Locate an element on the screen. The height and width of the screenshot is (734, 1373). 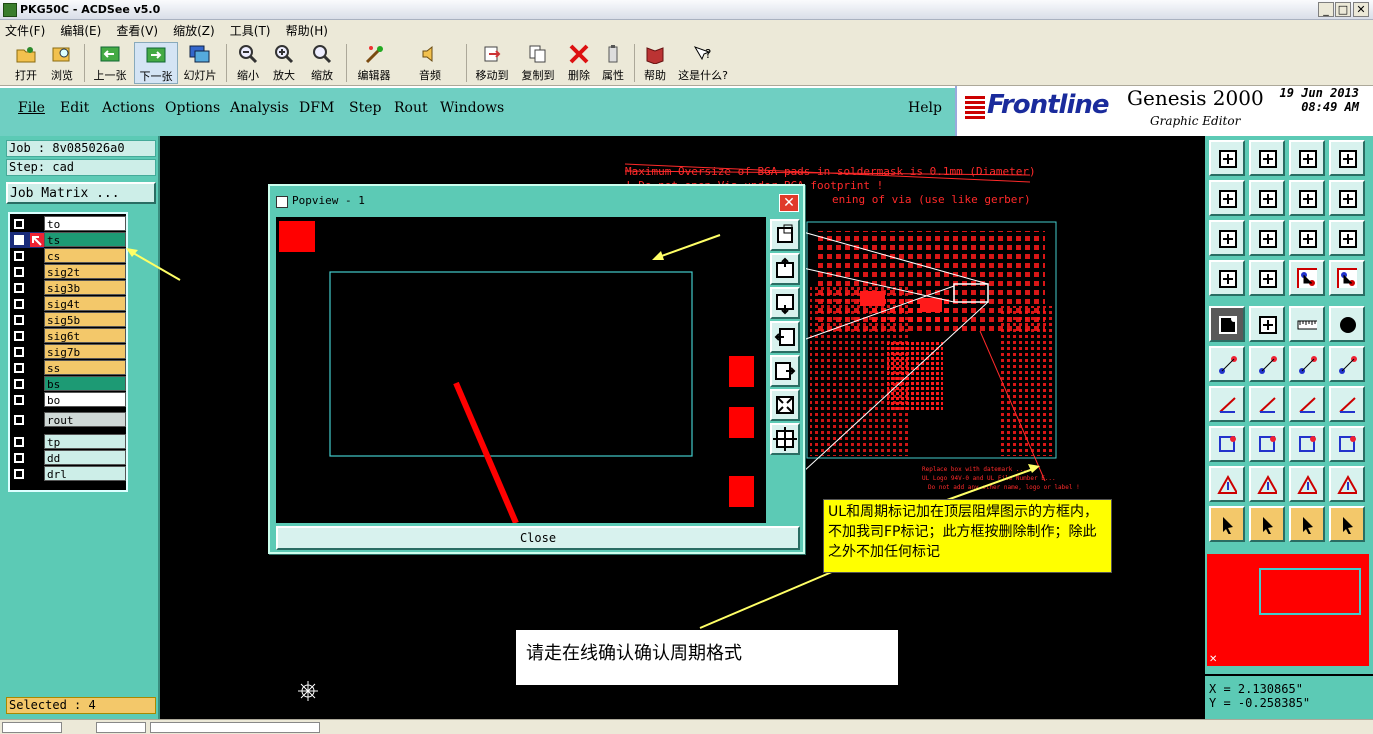
layer-checkbox is located at coordinates (19, 240).